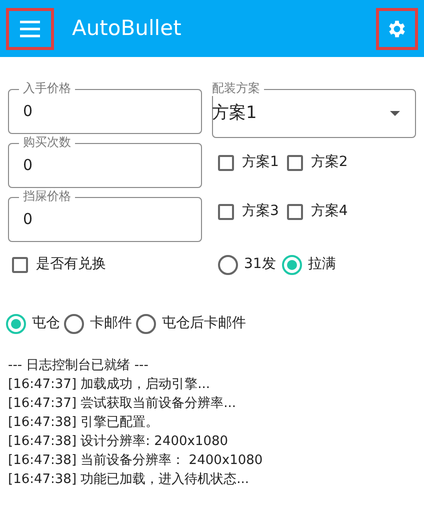 Image resolution: width=424 pixels, height=524 pixels. What do you see at coordinates (118, 442) in the screenshot?
I see `log-line: [16:47:38] 设计分辨率: 2400x1080` at bounding box center [118, 442].